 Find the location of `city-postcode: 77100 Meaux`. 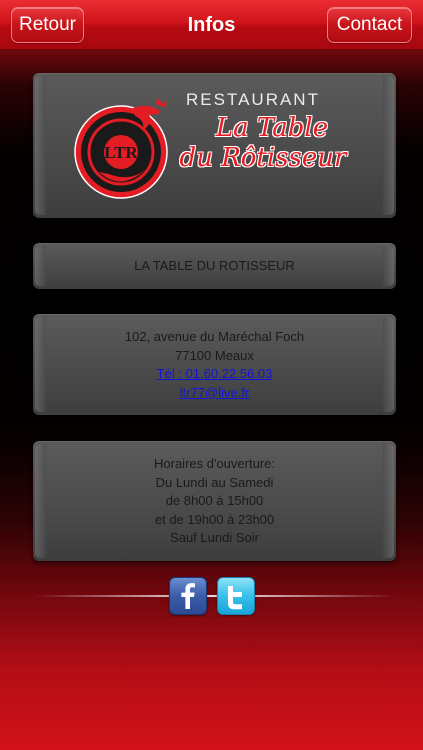

city-postcode: 77100 Meaux is located at coordinates (214, 355).